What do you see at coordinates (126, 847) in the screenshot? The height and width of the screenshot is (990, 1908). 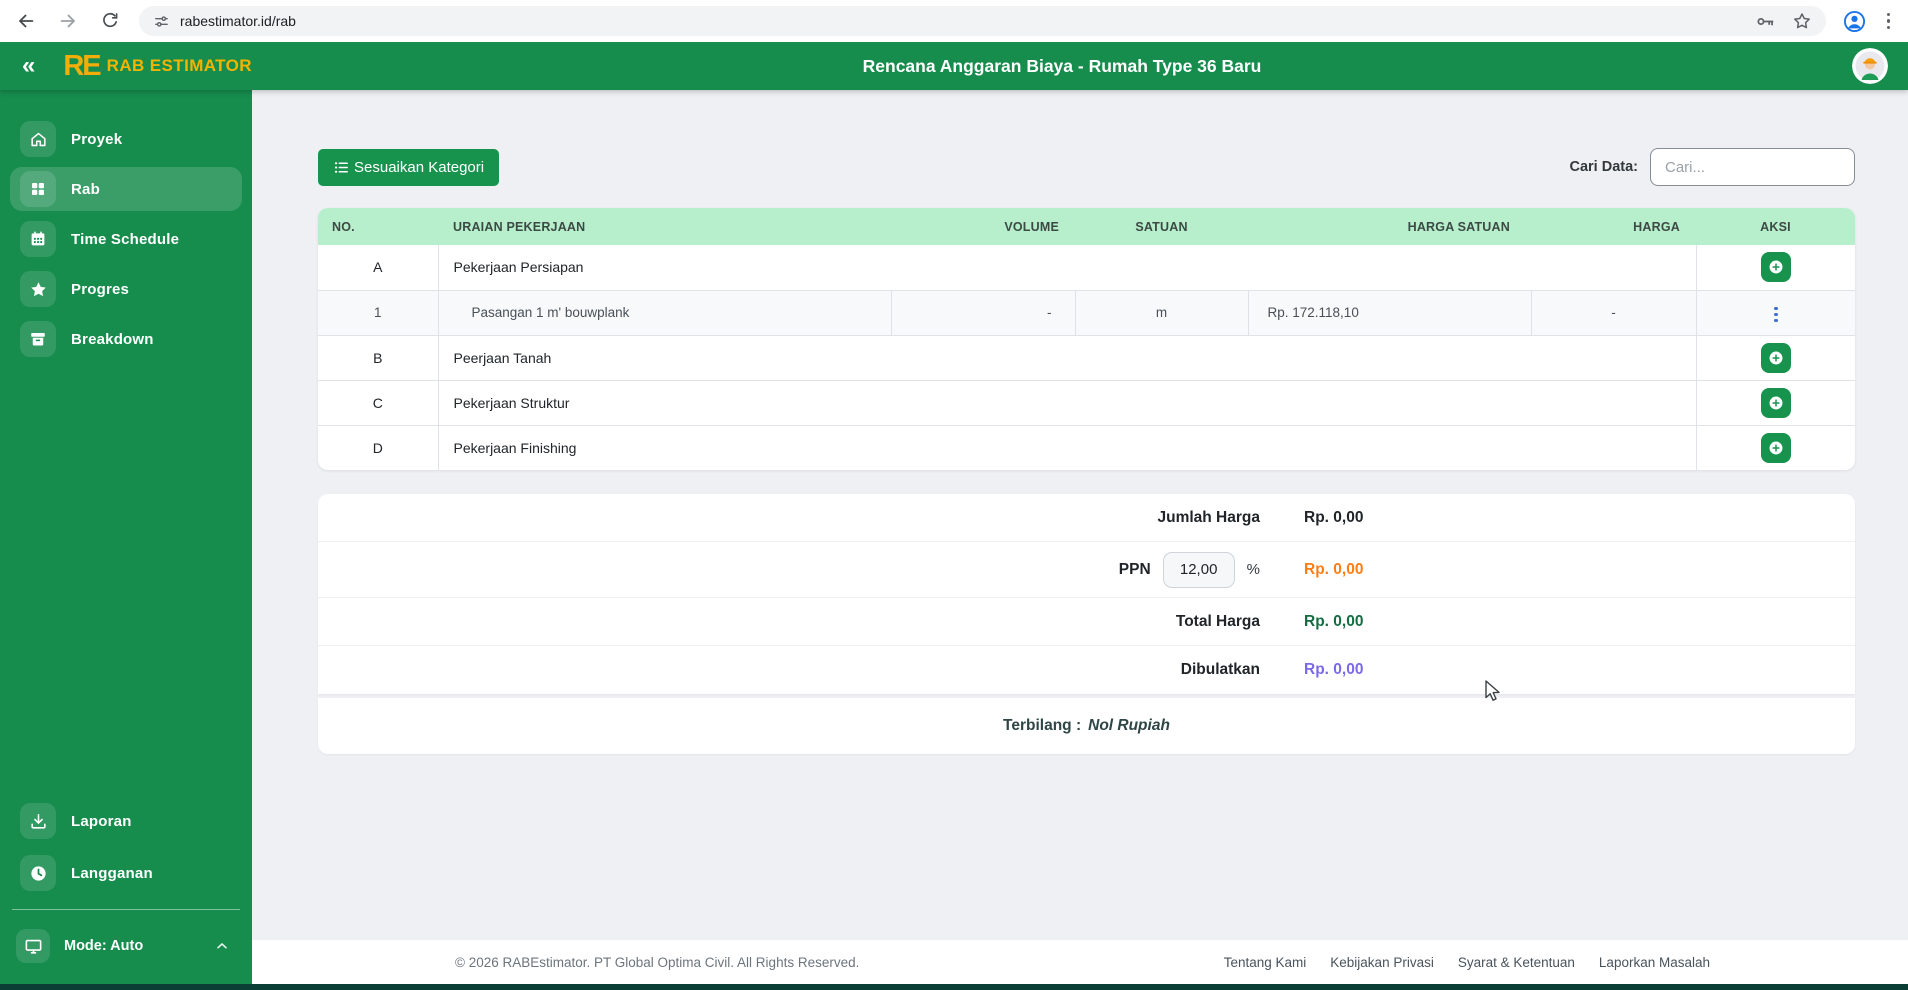 I see `sidebar-bottom: Laporan Langganan` at bounding box center [126, 847].